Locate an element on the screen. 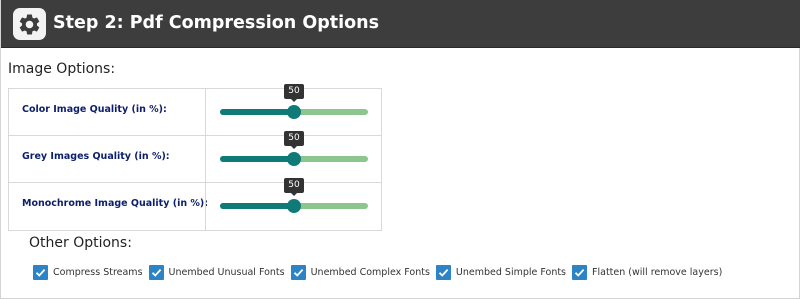 The width and height of the screenshot is (800, 299). monochrome-image-quality-slider: 50 is located at coordinates (294, 195).